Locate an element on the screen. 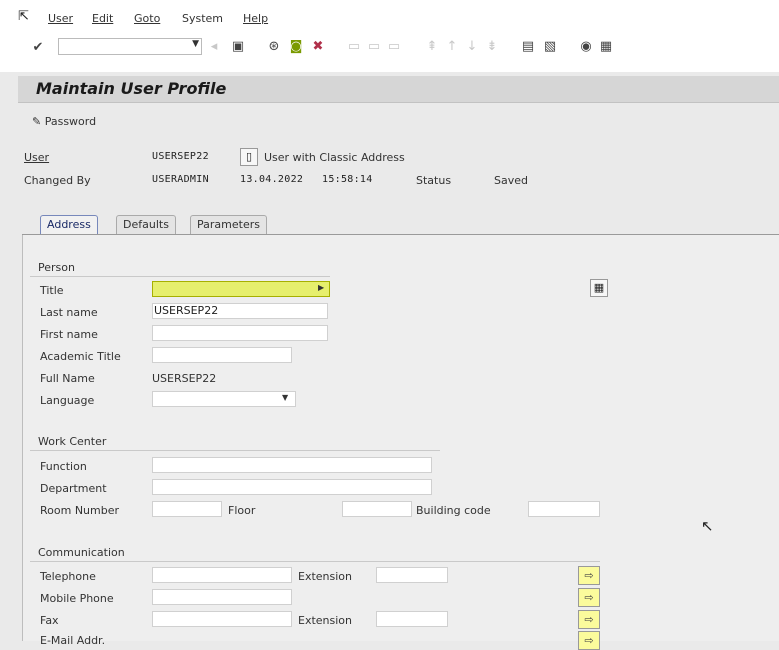 The height and width of the screenshot is (650, 779). tab-address: Address is located at coordinates (69, 224).